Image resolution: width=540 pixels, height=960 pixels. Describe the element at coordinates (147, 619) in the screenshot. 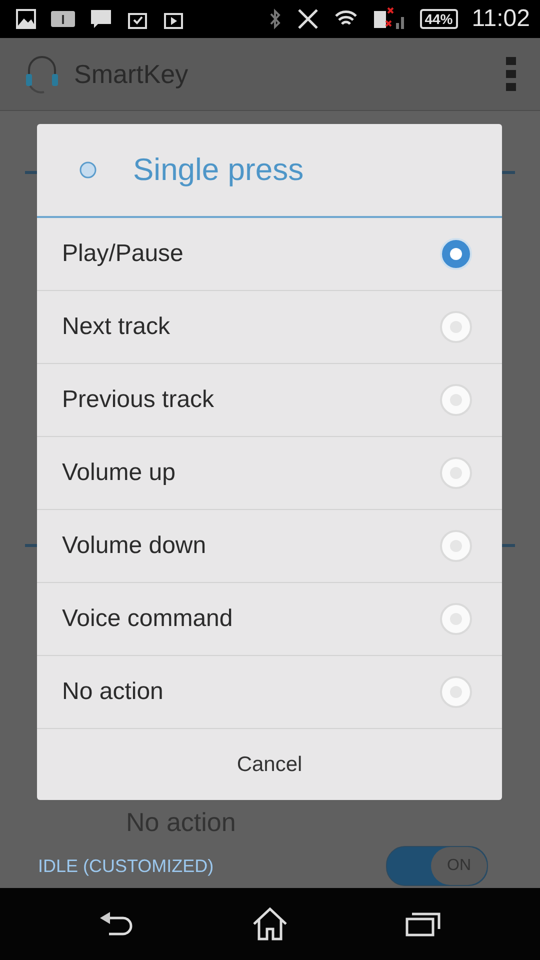

I see `option-label: Voice command` at that location.